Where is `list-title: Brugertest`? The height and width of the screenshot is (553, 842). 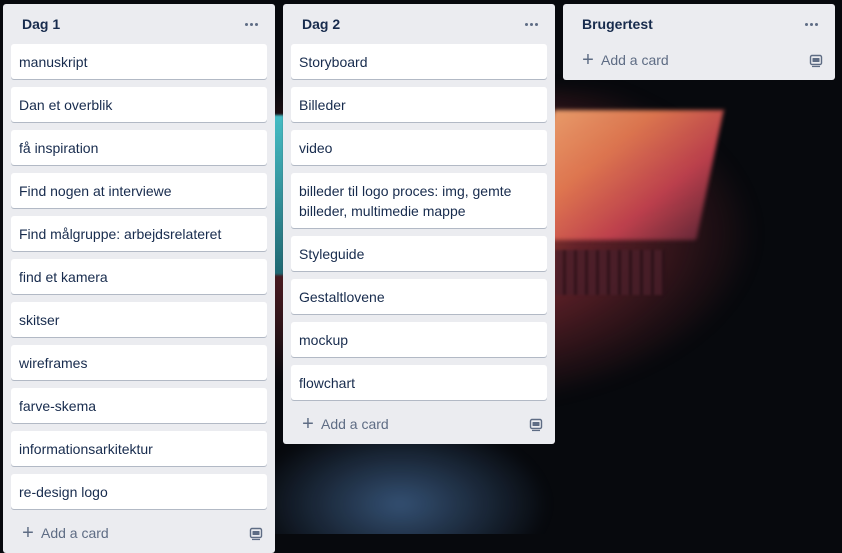 list-title: Brugertest is located at coordinates (617, 24).